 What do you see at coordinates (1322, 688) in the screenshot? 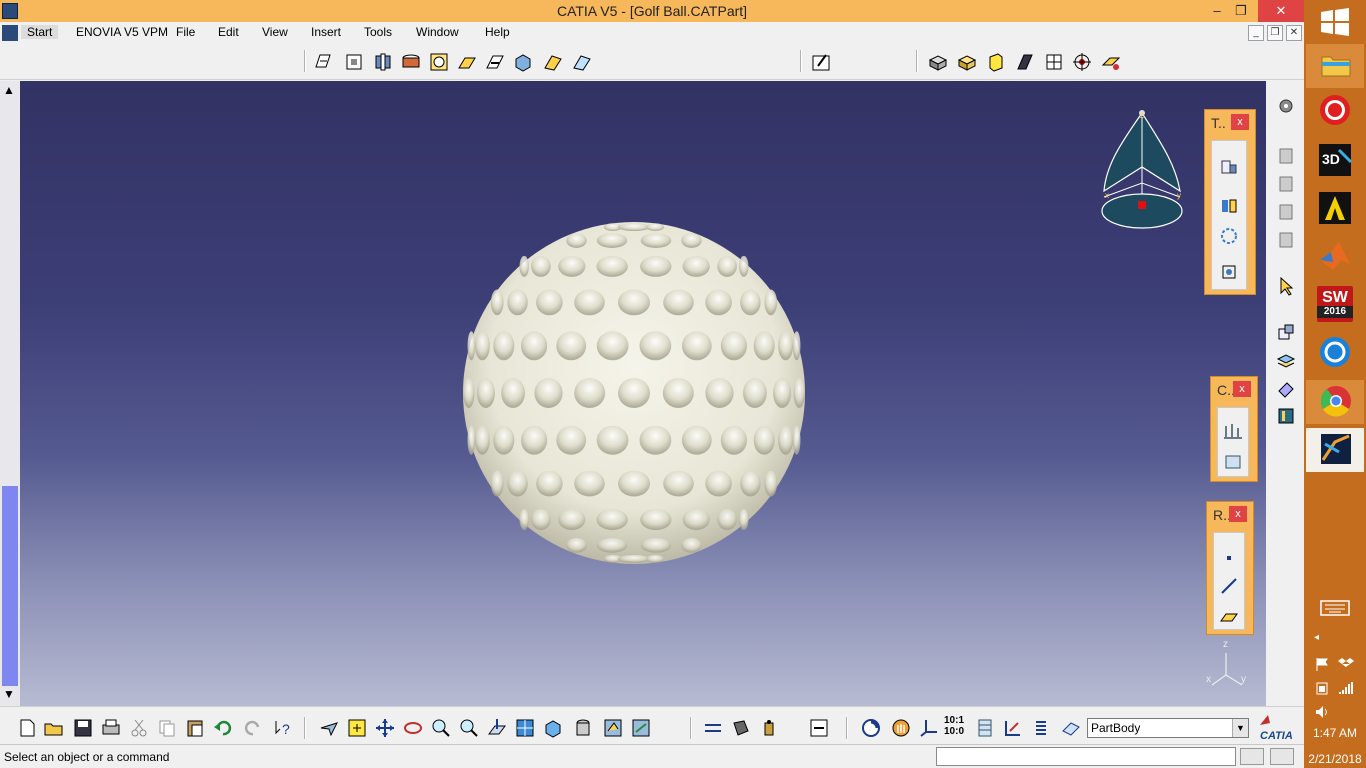
I see `battery-icon` at bounding box center [1322, 688].